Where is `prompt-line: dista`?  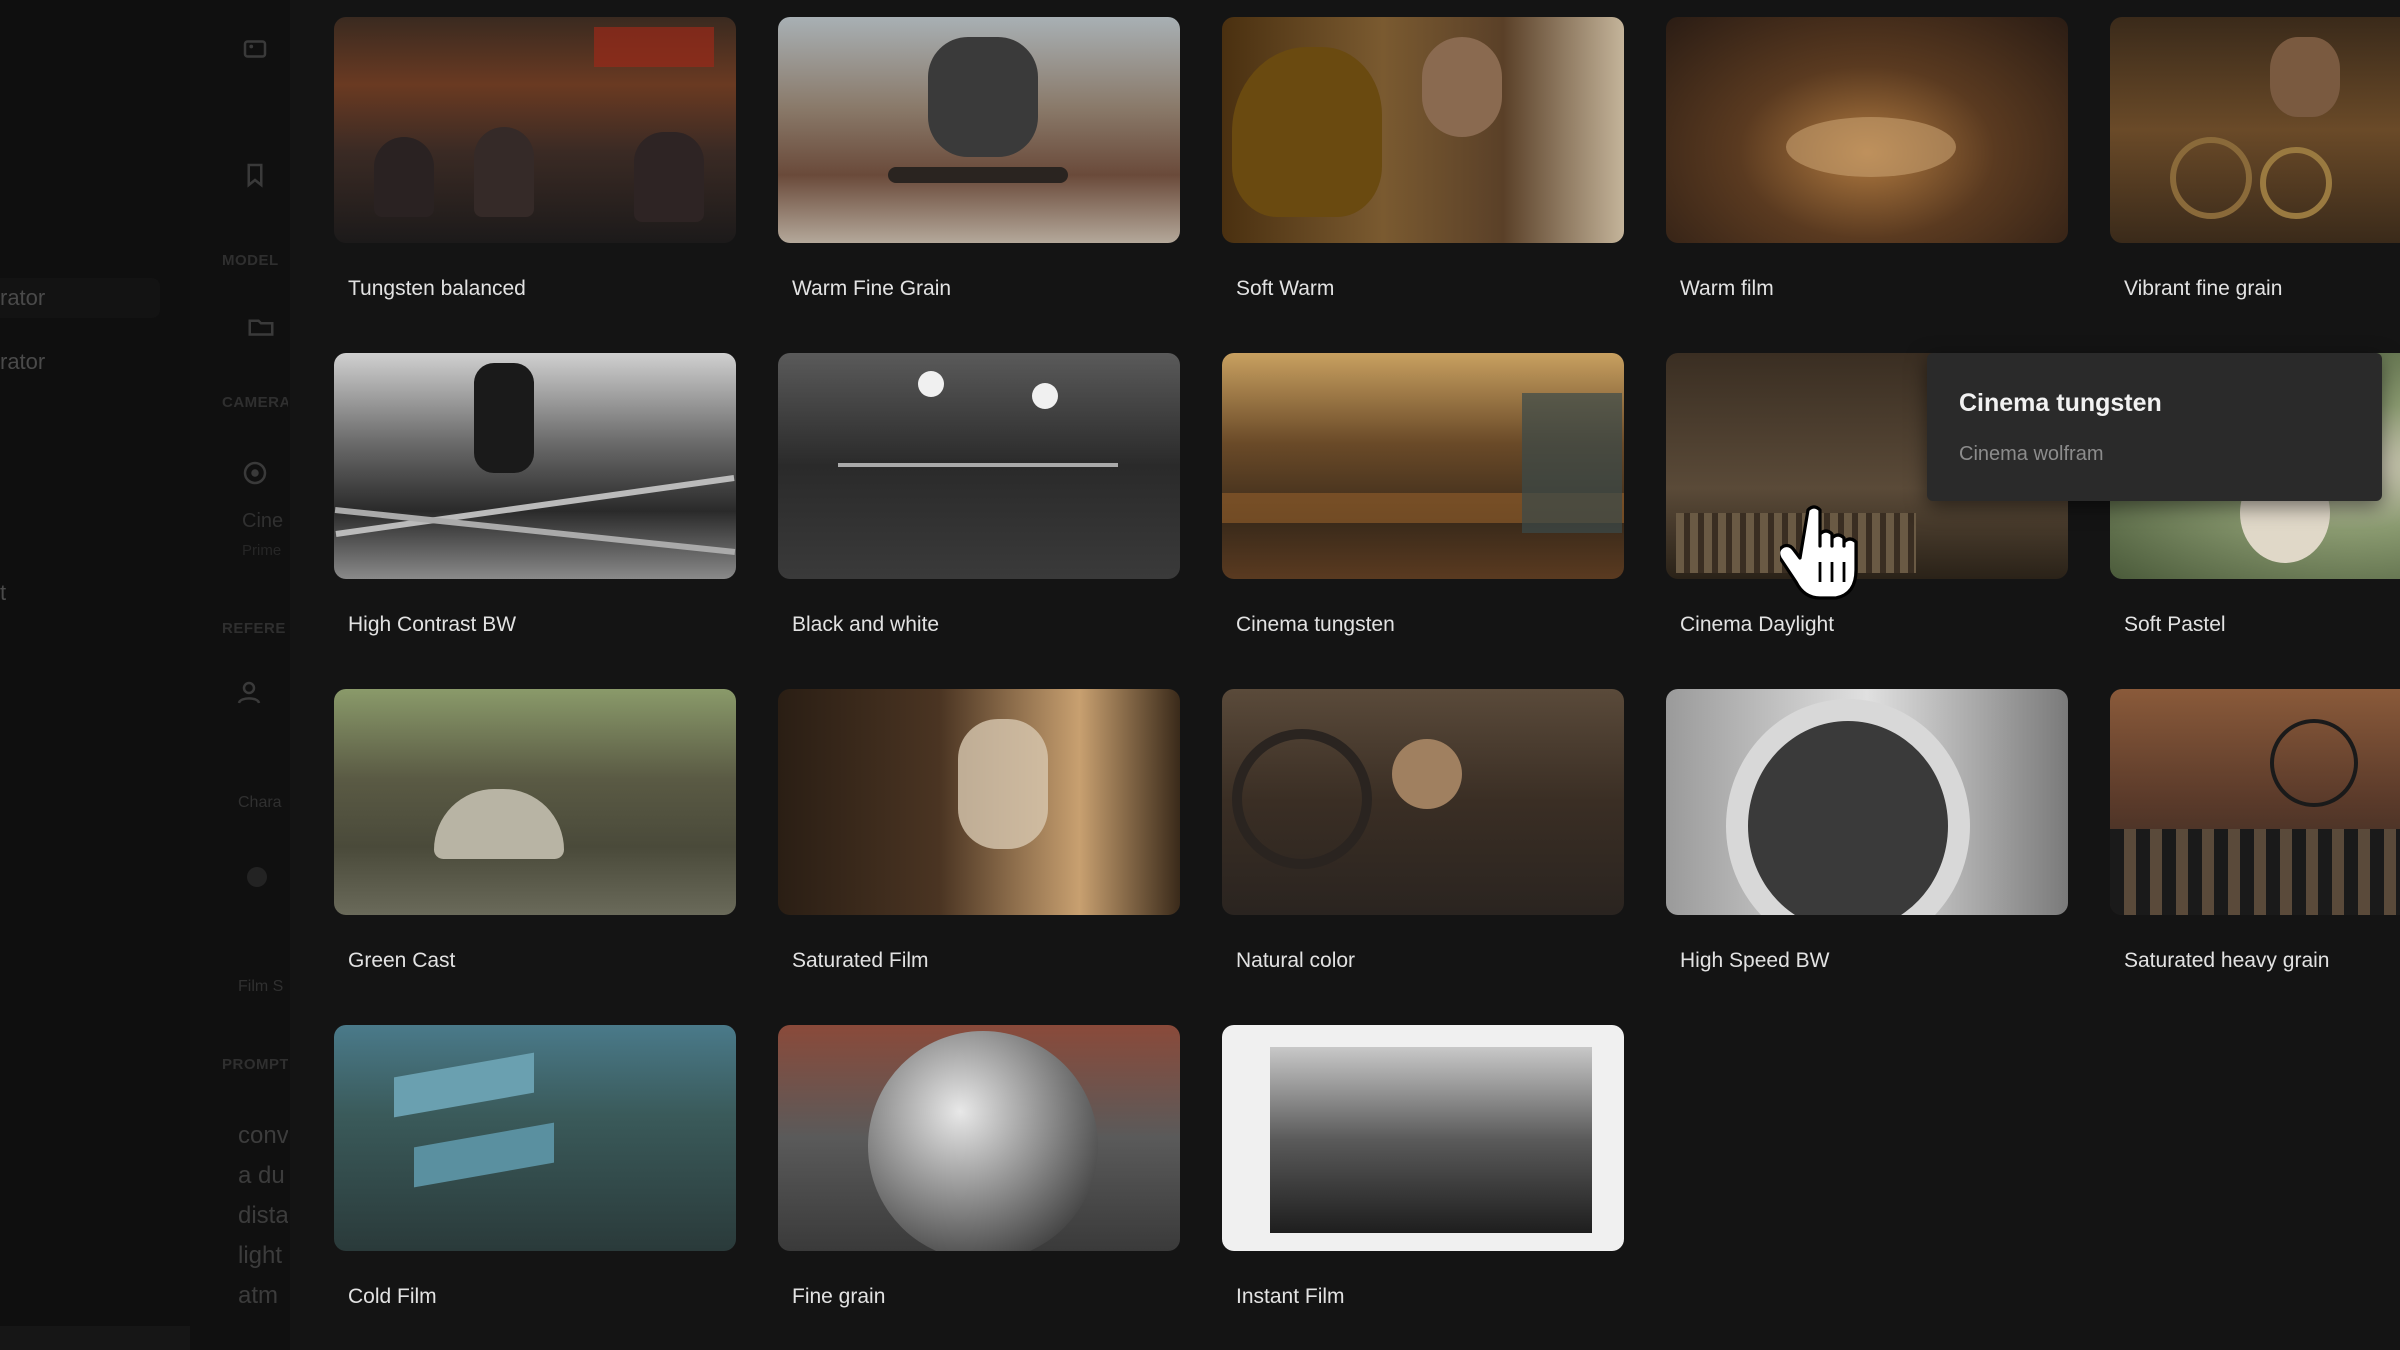 prompt-line: dista is located at coordinates (263, 1216).